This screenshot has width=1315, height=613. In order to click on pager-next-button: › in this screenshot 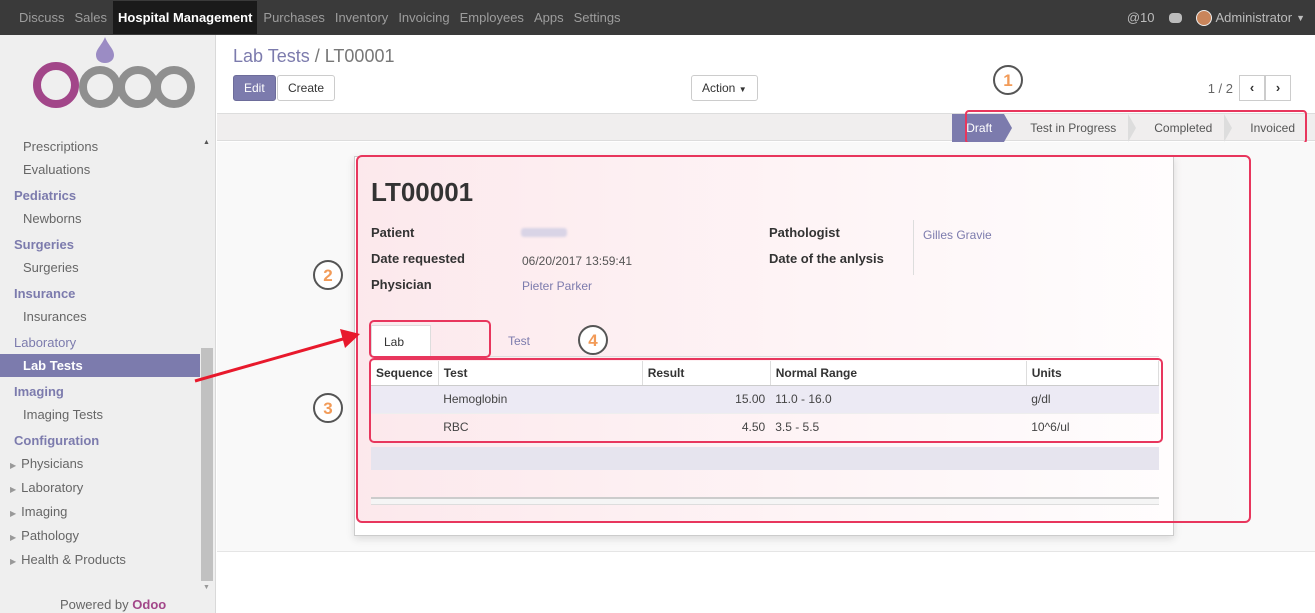, I will do `click(1278, 88)`.